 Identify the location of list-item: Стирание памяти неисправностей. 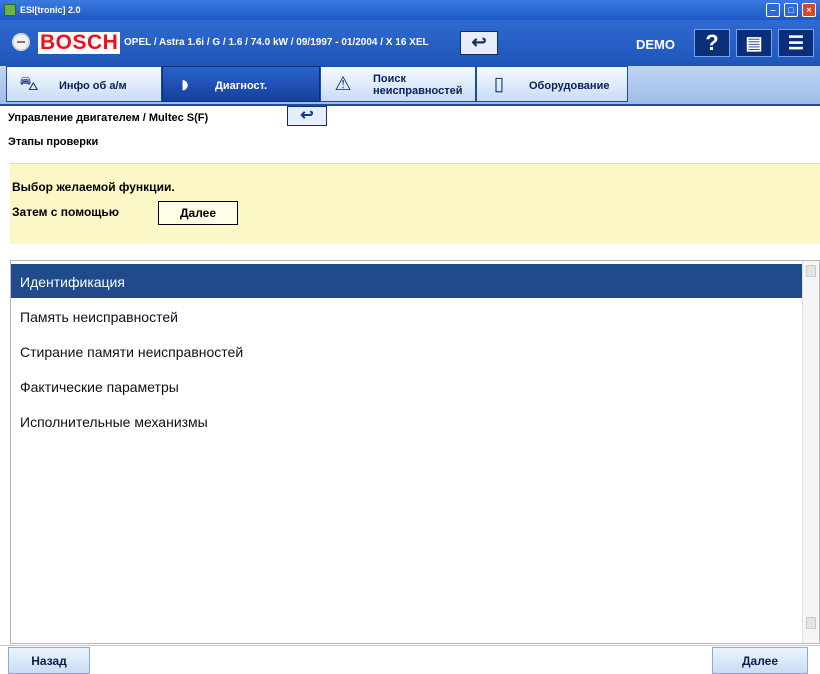
(406, 351).